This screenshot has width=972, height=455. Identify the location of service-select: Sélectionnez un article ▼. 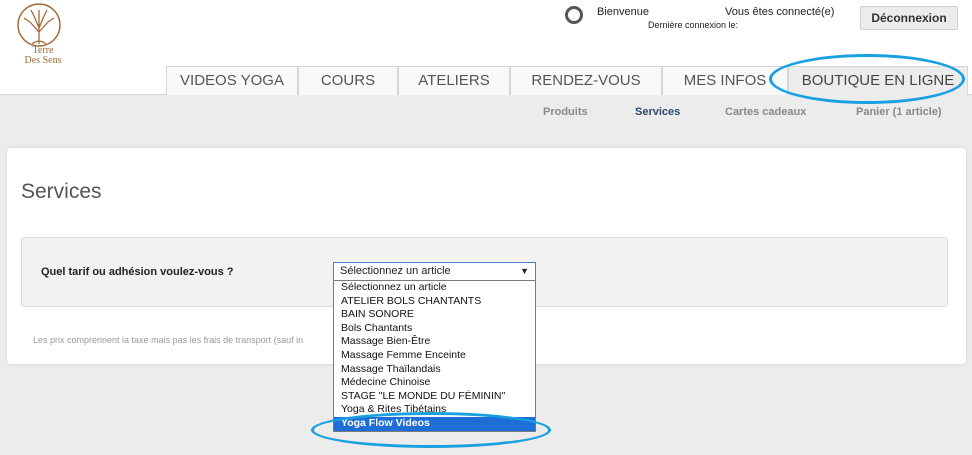
(434, 271).